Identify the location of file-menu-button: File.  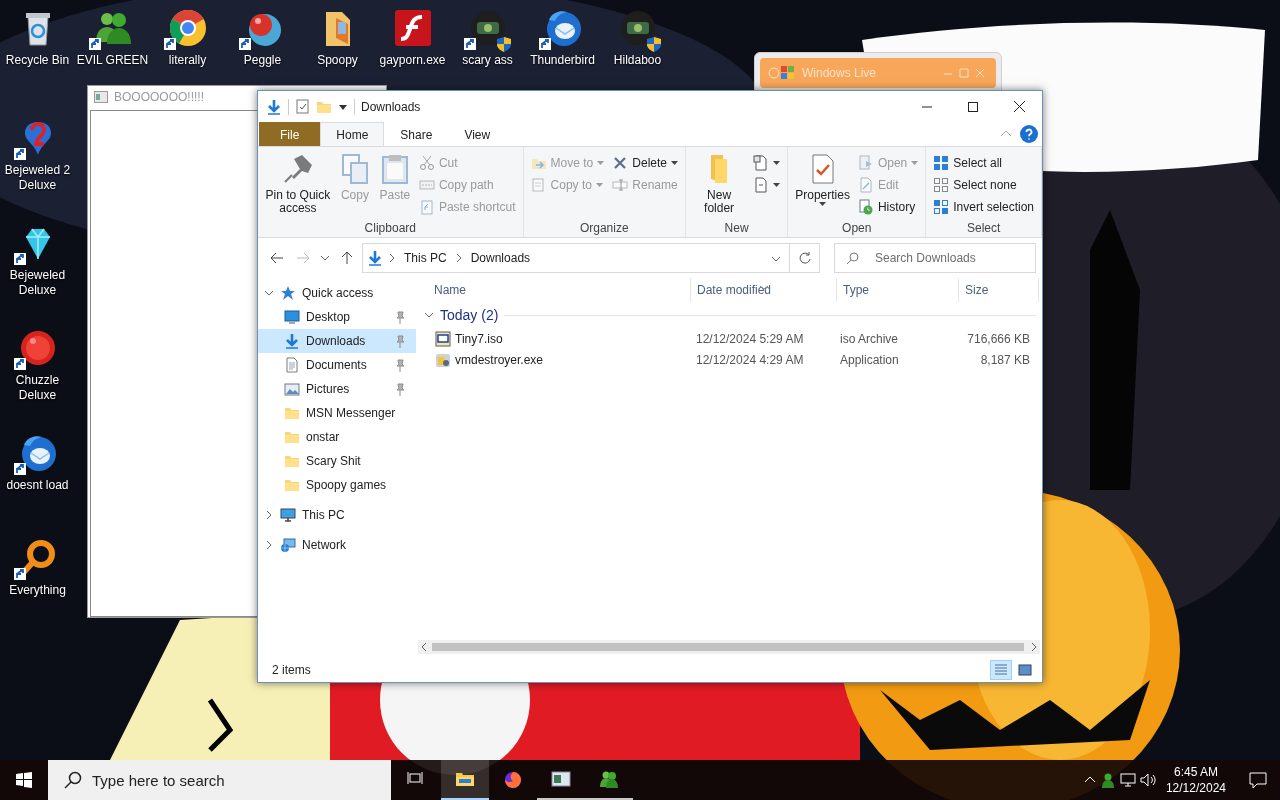
(290, 134).